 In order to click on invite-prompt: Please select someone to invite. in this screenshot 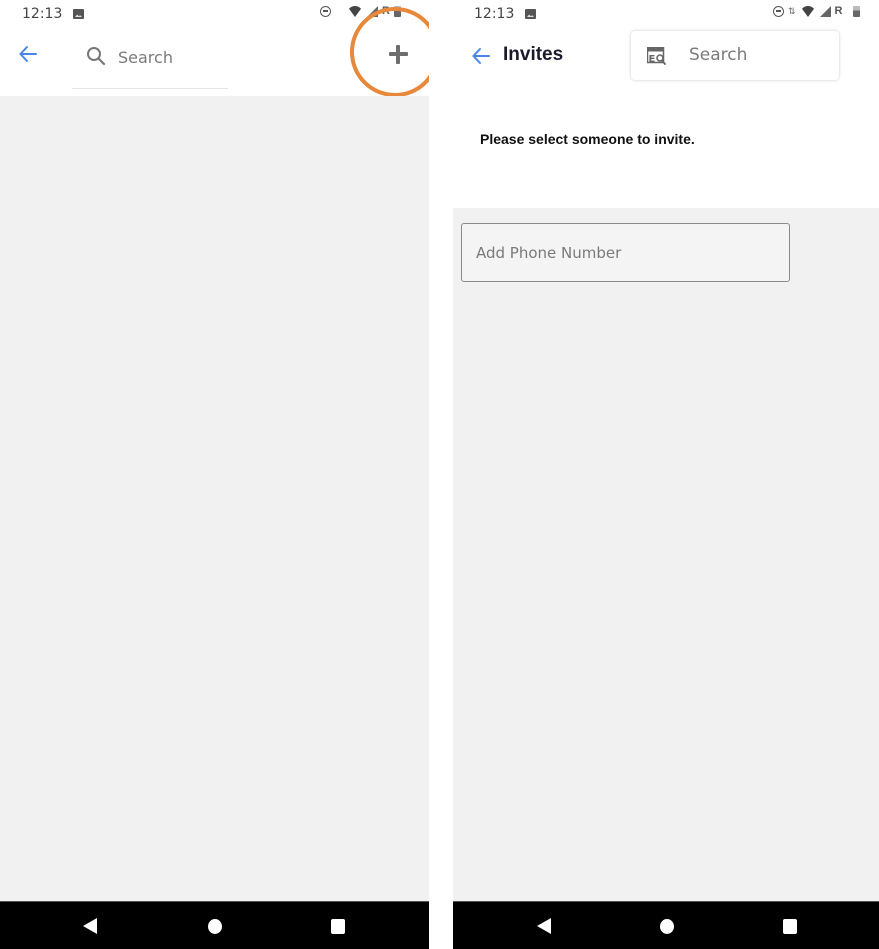, I will do `click(587, 139)`.